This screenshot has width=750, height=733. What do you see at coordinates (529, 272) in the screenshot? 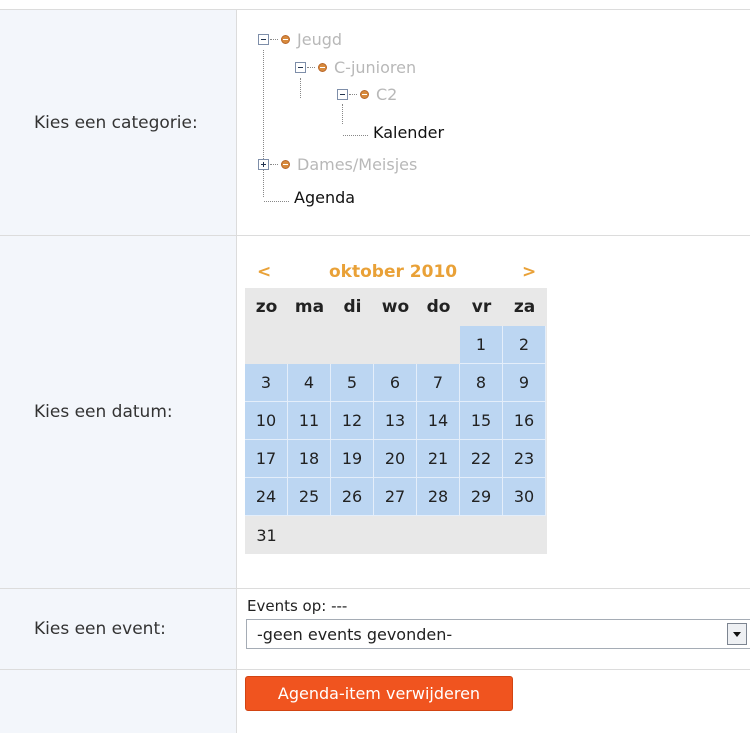
I see `next-month-button: >` at bounding box center [529, 272].